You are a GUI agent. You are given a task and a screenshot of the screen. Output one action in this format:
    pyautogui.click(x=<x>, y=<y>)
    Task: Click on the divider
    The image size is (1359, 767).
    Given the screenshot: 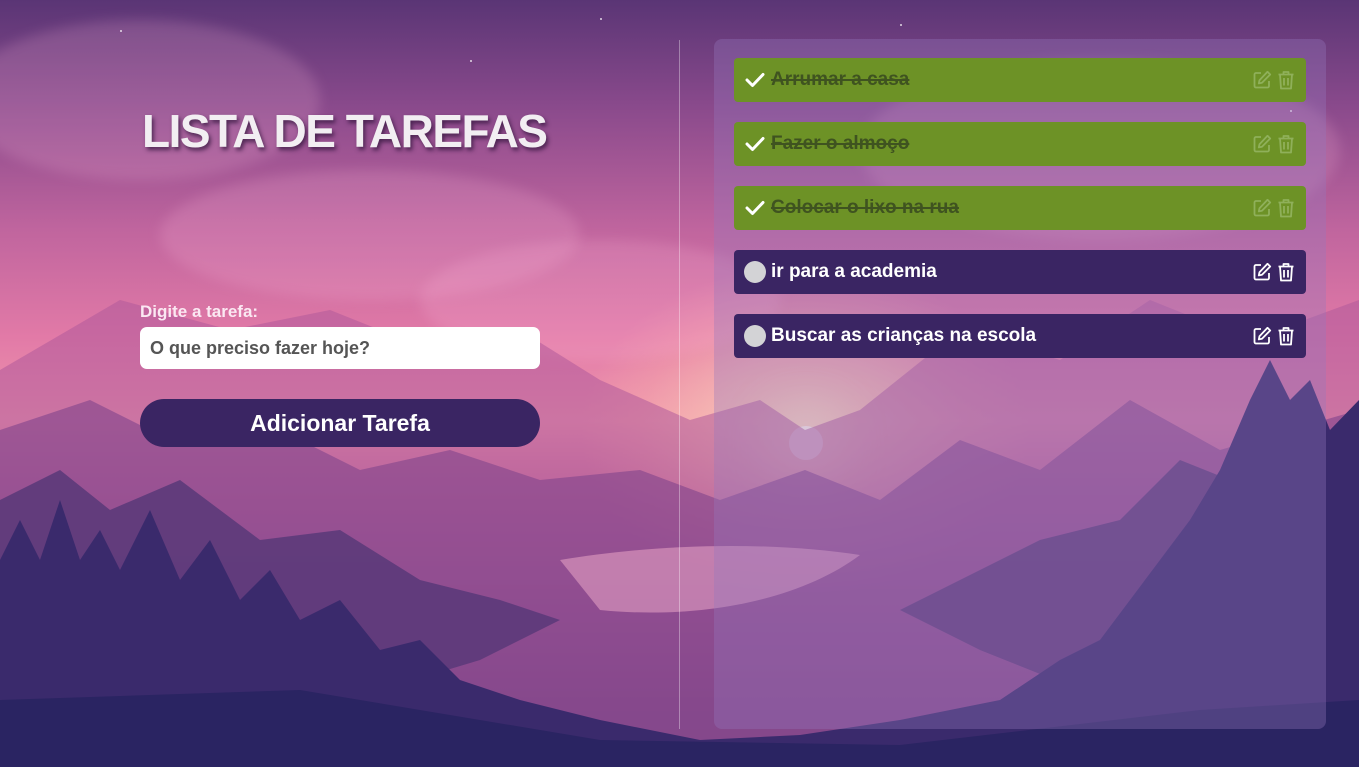 What is the action you would take?
    pyautogui.click(x=679, y=384)
    